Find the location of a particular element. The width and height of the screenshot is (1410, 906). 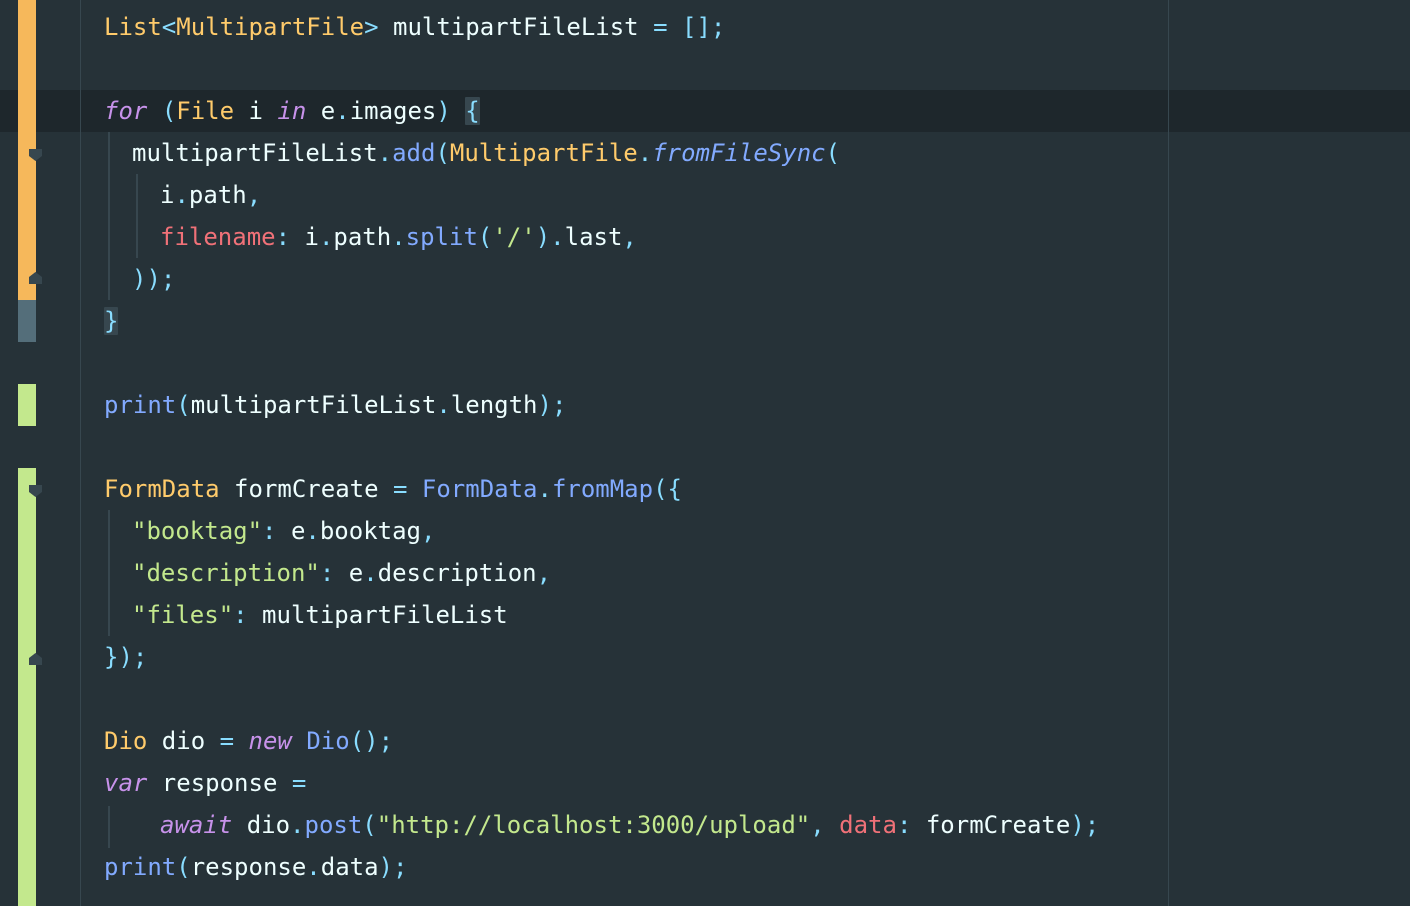

code-line-11: "description": e.description, is located at coordinates (341, 573).